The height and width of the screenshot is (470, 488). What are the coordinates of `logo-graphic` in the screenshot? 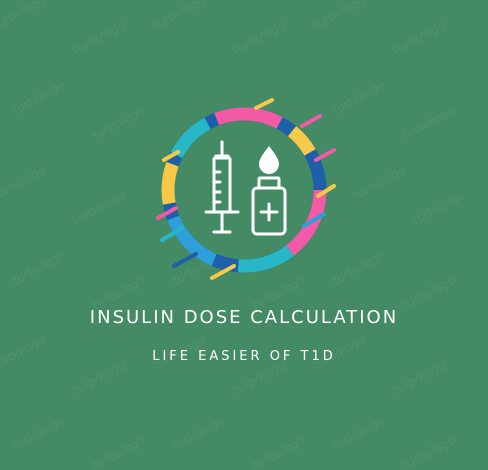 It's located at (246, 189).